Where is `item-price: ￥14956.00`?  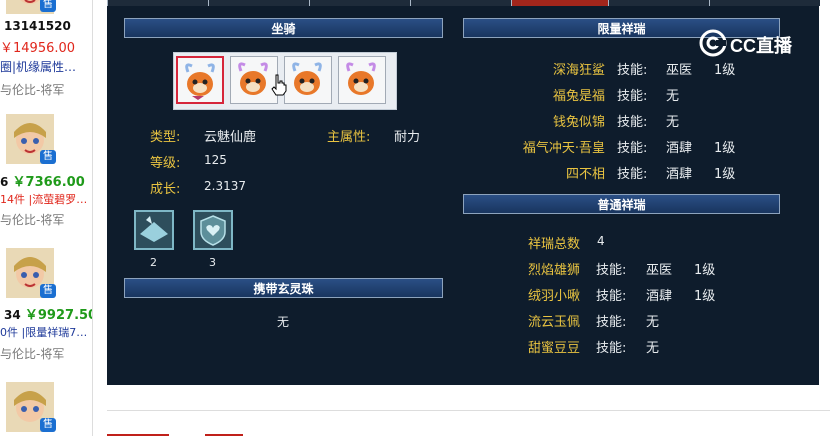 item-price: ￥14956.00 is located at coordinates (38, 48).